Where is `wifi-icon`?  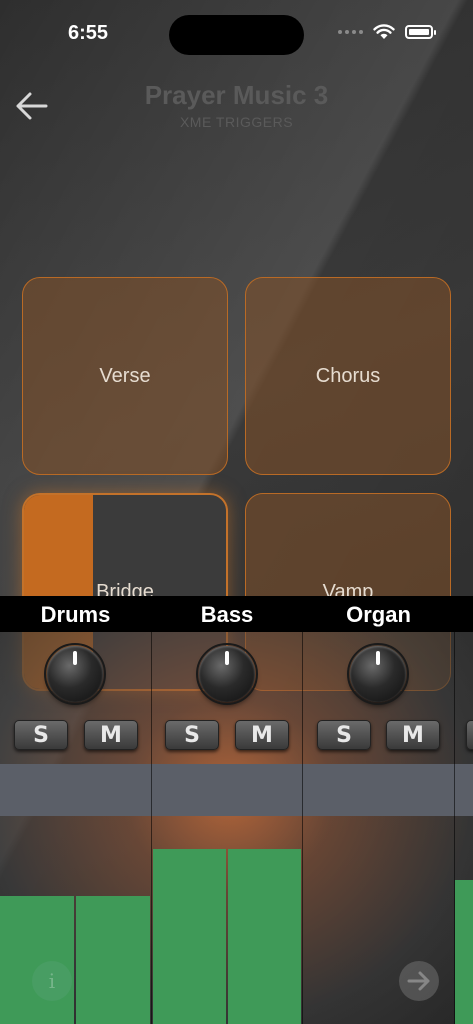 wifi-icon is located at coordinates (384, 31).